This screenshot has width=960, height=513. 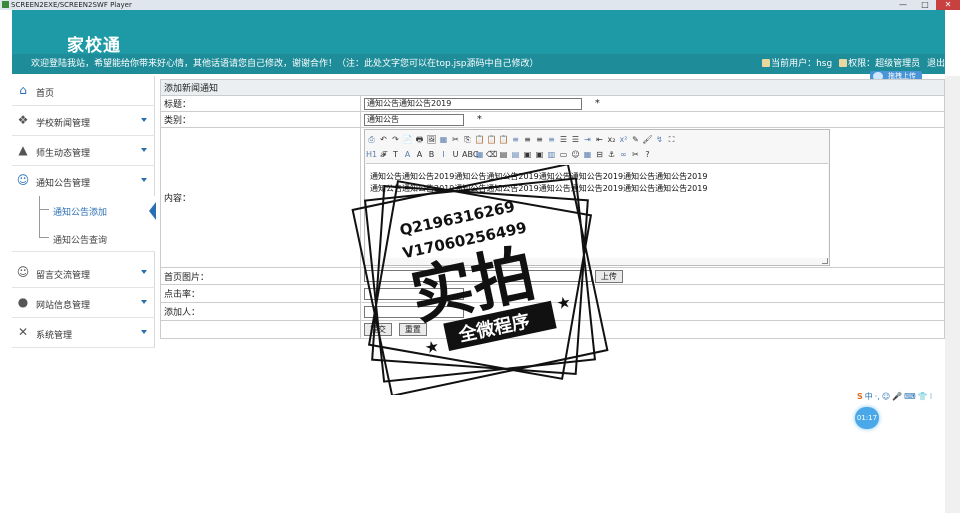 I want to click on reset-button: 重置, so click(x=412, y=329).